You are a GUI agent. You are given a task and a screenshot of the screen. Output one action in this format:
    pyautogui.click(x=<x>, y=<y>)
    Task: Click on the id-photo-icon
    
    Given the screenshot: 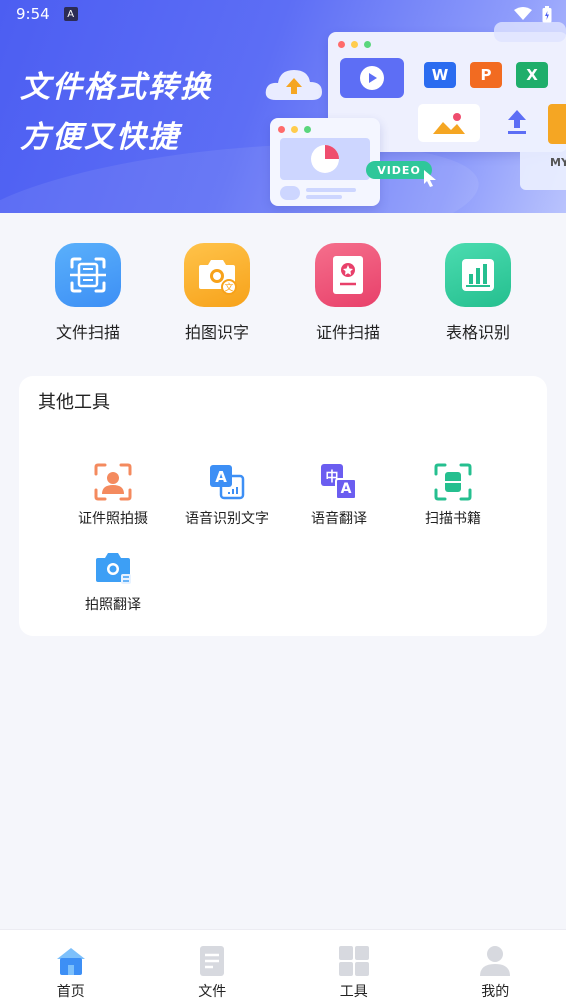 What is the action you would take?
    pyautogui.click(x=113, y=482)
    